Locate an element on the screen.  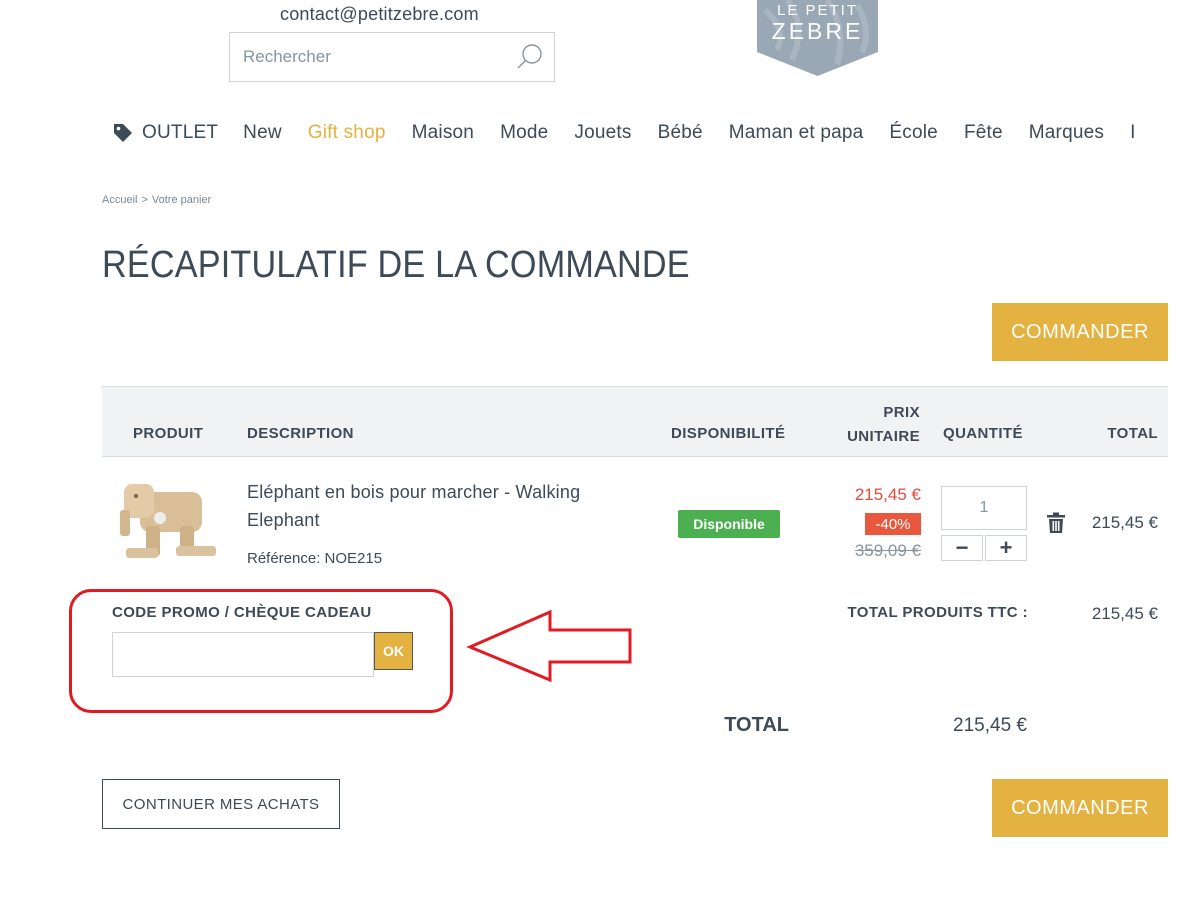
search-box is located at coordinates (392, 57).